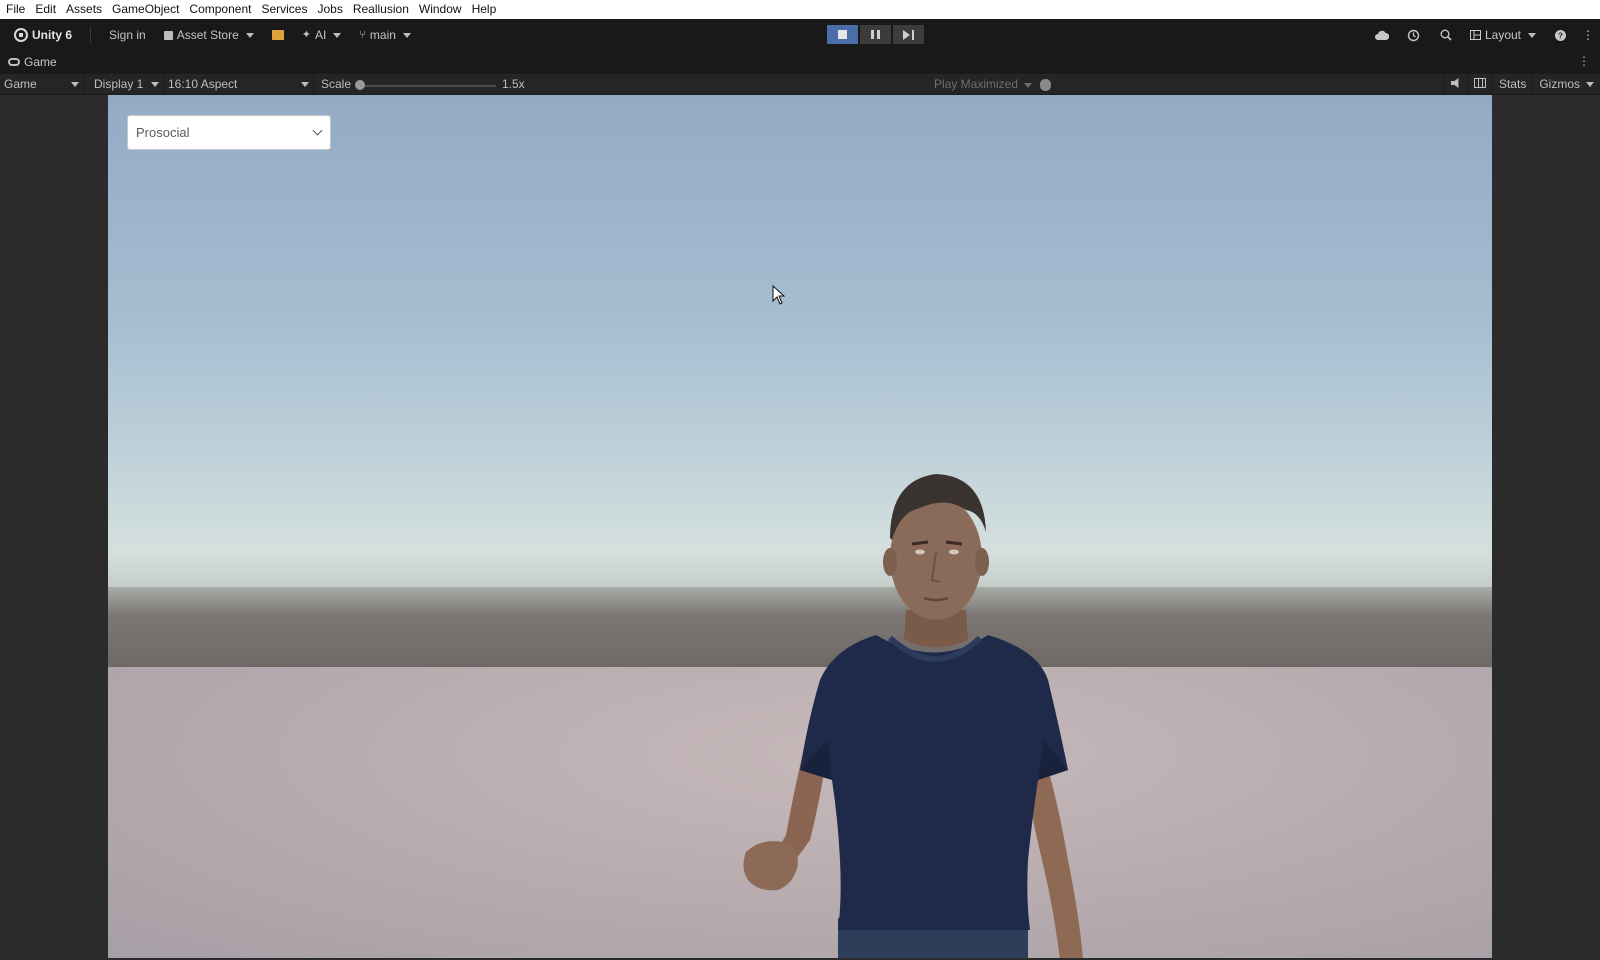 Image resolution: width=1600 pixels, height=960 pixels. What do you see at coordinates (428, 86) in the screenshot?
I see `scale-slider-track` at bounding box center [428, 86].